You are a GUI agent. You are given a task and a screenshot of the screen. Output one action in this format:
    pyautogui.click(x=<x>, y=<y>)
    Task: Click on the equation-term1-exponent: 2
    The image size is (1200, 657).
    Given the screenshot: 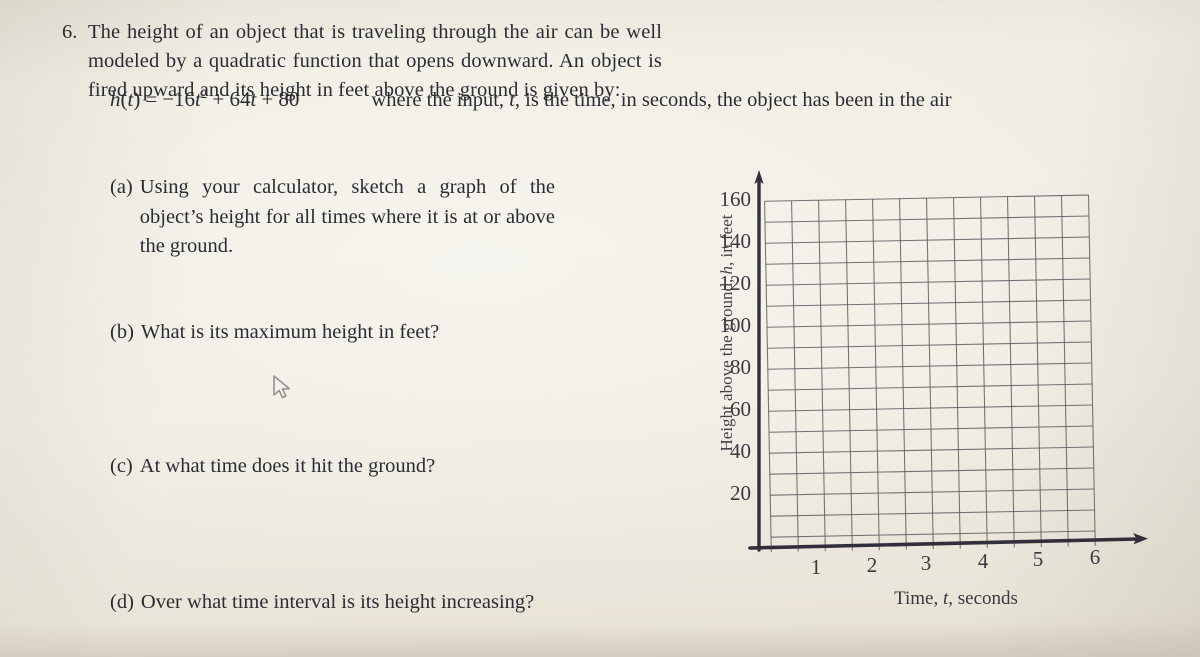 What is the action you would take?
    pyautogui.click(x=204, y=93)
    